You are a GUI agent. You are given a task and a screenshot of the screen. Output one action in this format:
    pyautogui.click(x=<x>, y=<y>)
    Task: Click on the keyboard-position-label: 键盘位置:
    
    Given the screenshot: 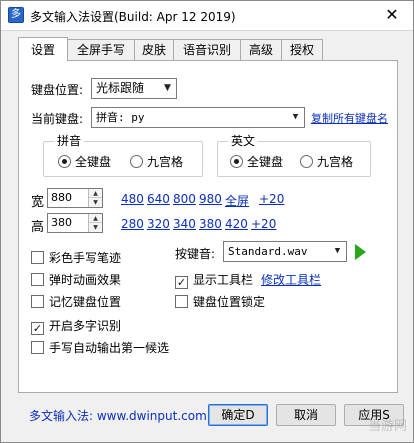 What is the action you would take?
    pyautogui.click(x=57, y=90)
    